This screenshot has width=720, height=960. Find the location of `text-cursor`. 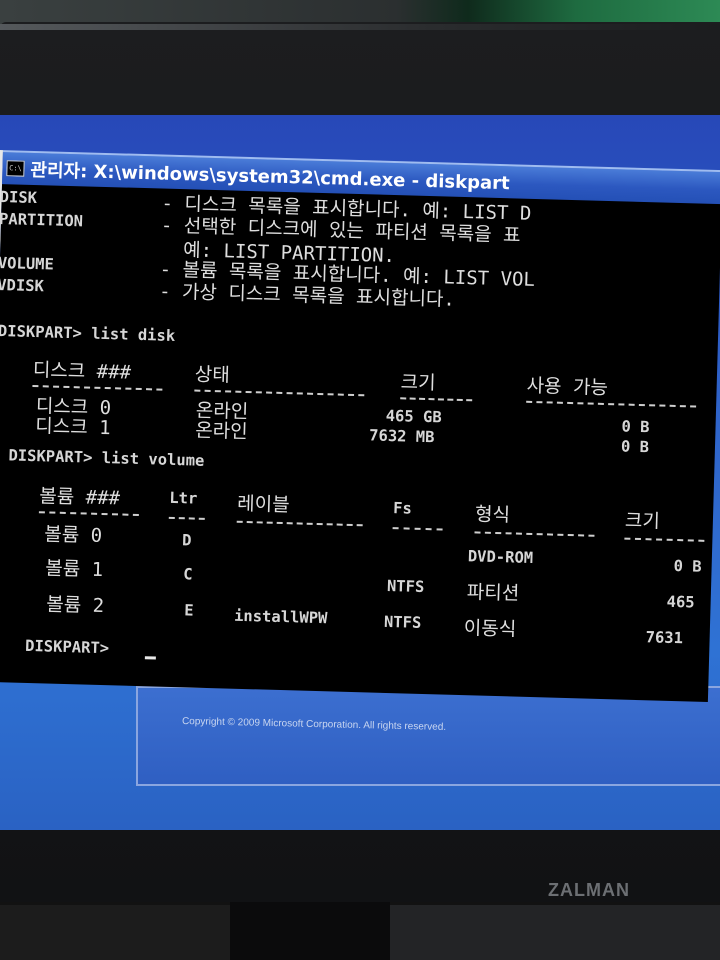

text-cursor is located at coordinates (150, 658).